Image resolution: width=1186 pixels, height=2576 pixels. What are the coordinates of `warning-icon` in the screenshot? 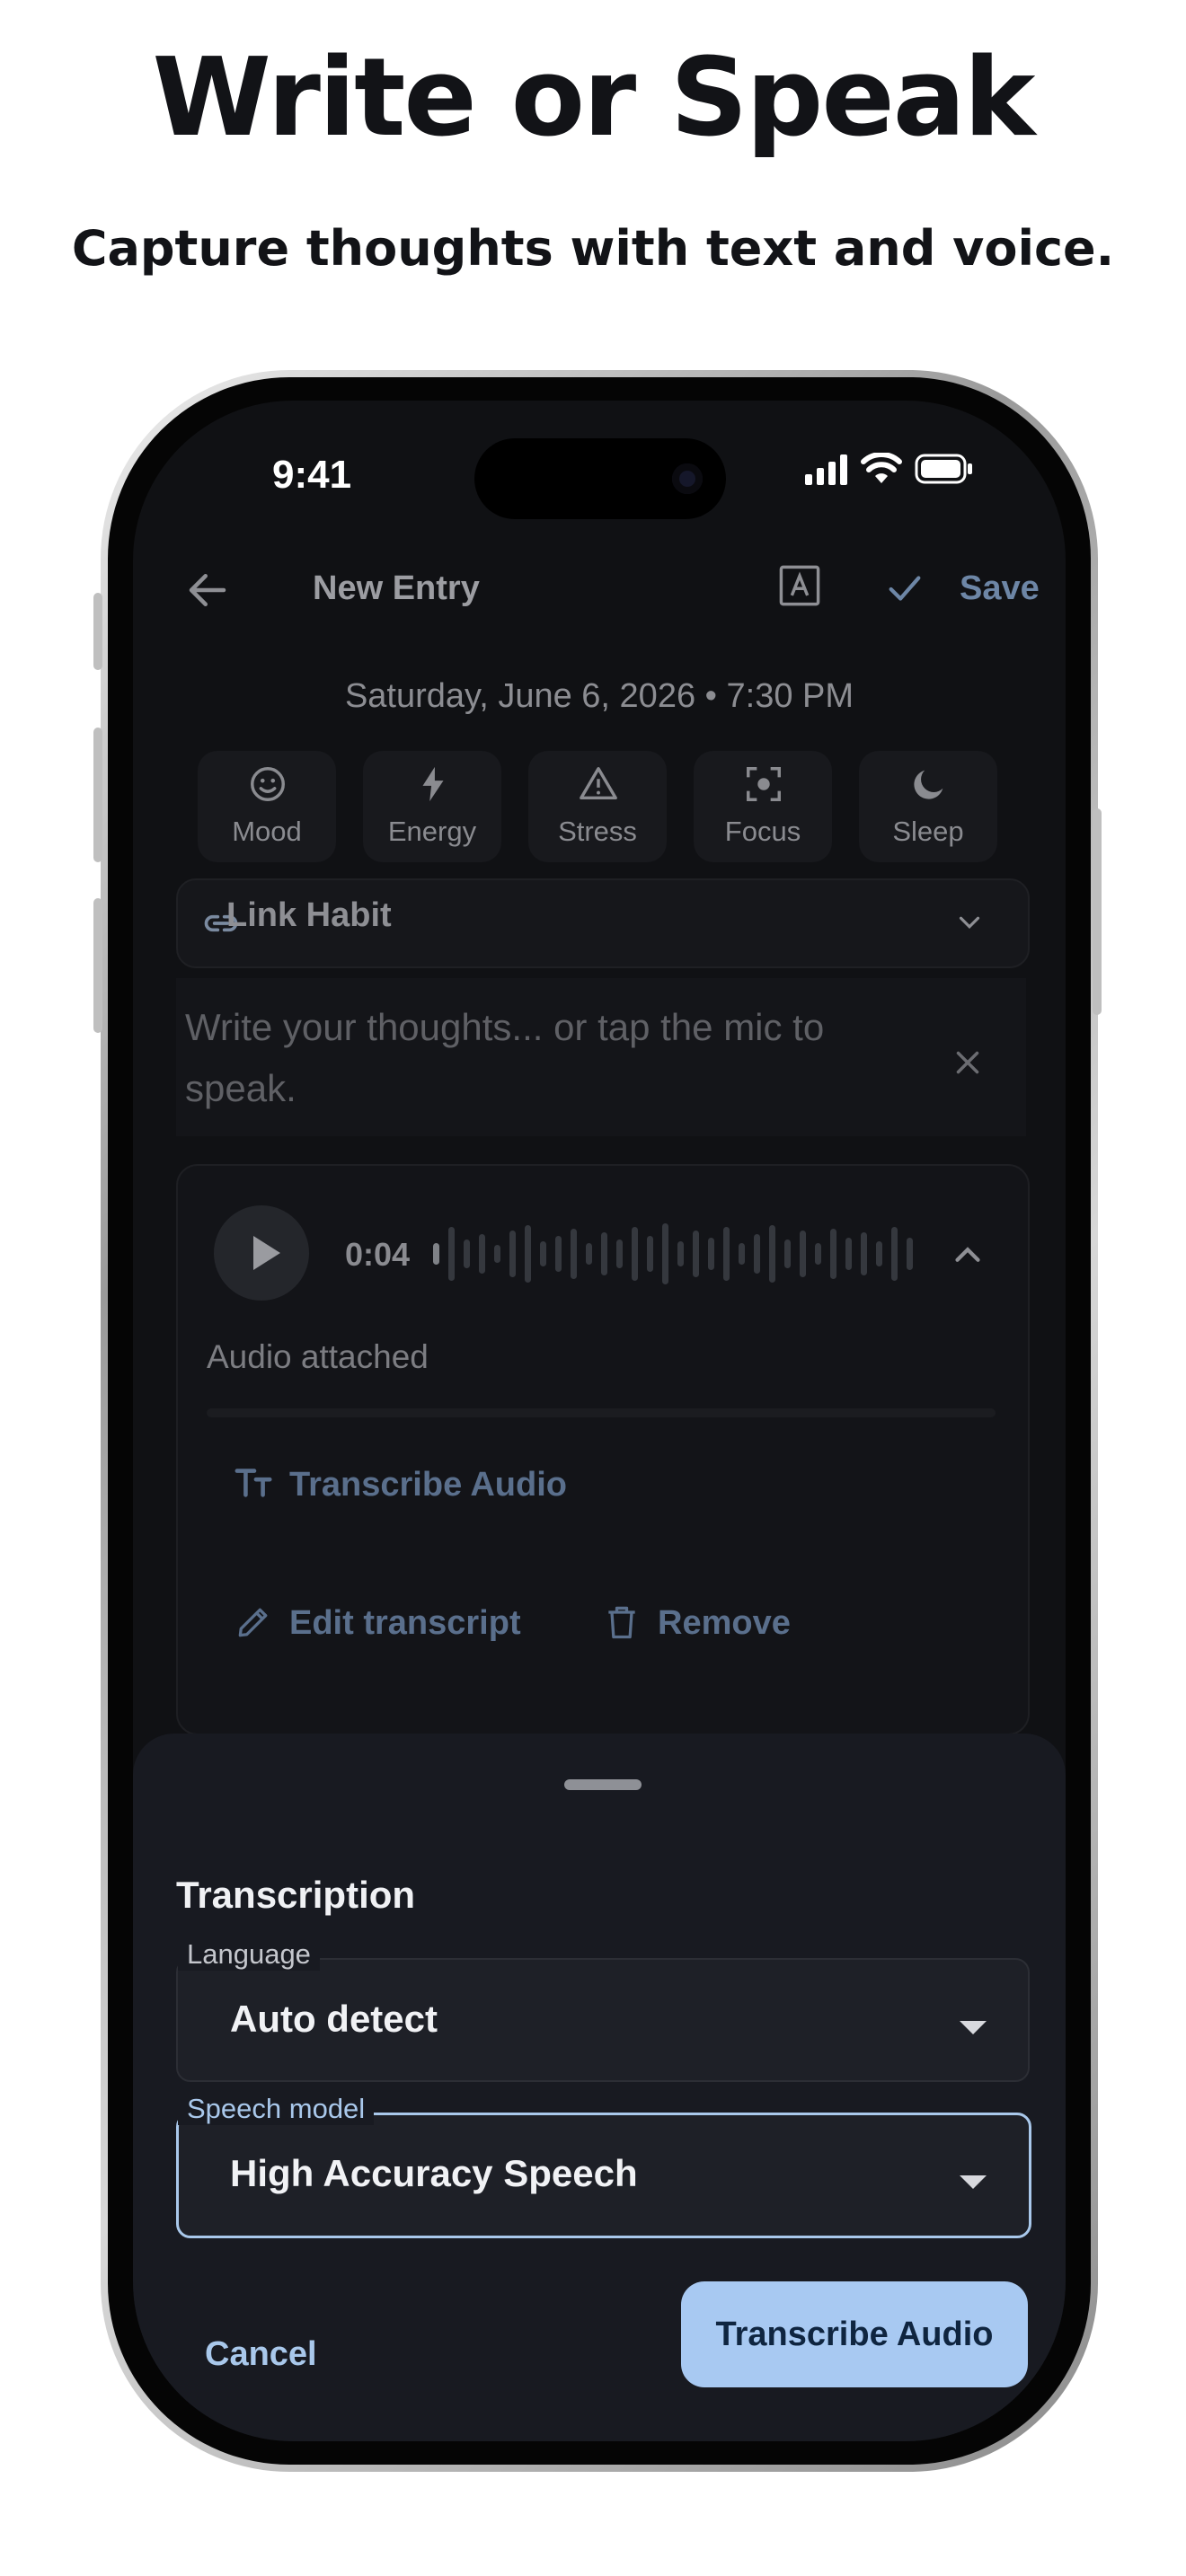 It's located at (598, 783).